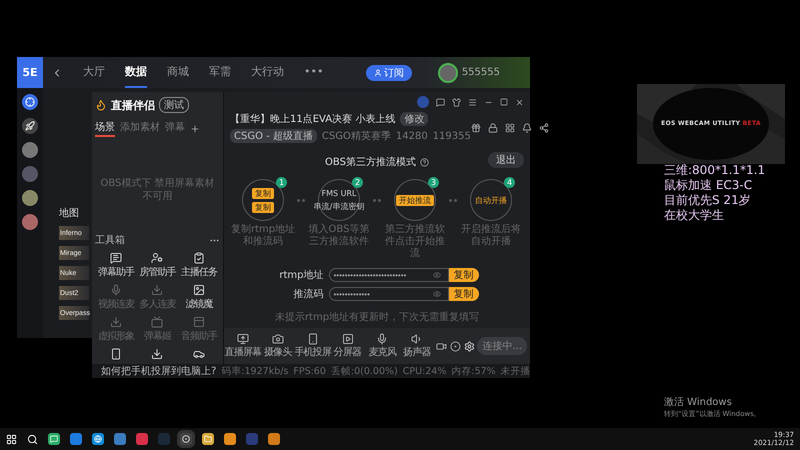 Image resolution: width=800 pixels, height=450 pixels. What do you see at coordinates (509, 182) in the screenshot?
I see `step-number: 4` at bounding box center [509, 182].